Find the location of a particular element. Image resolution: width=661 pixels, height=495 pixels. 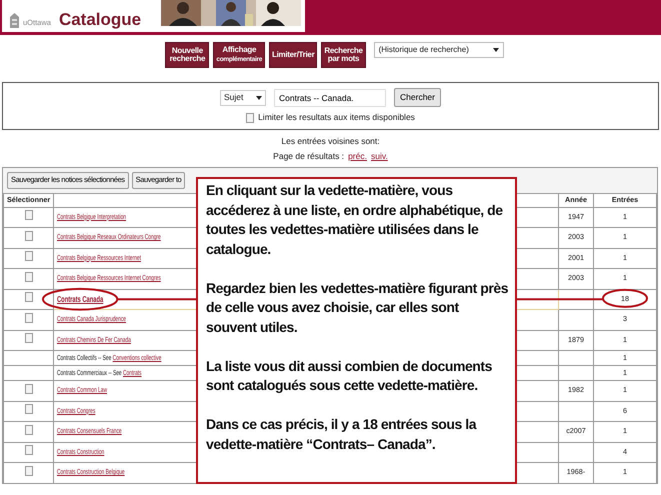

toolbar-button: Nouvelle recherche is located at coordinates (187, 55).